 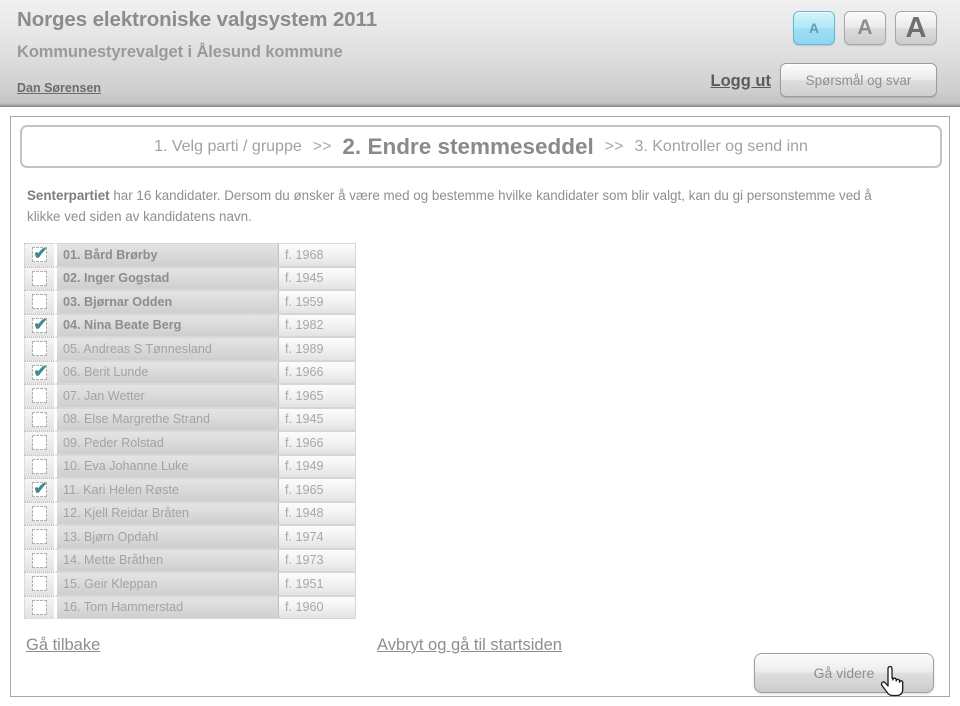 I want to click on candidate-name: 01. Bård Brørby, so click(x=166, y=255).